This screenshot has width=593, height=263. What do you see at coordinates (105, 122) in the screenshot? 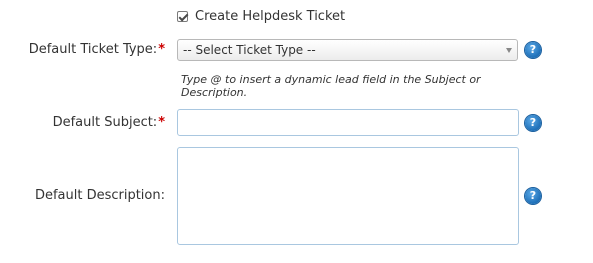
I see `subject-label: Default Subject:` at bounding box center [105, 122].